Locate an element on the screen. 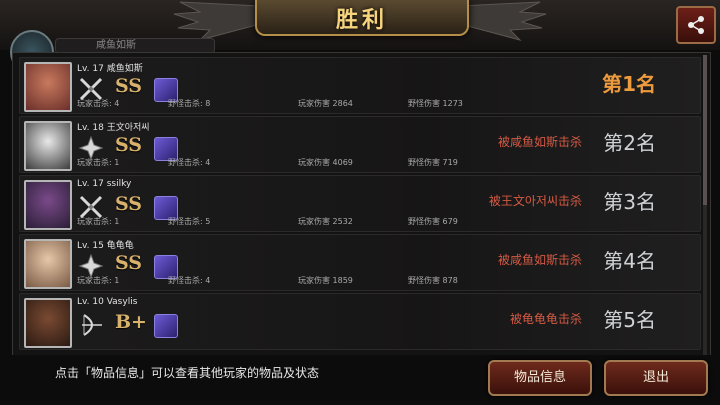 The width and height of the screenshot is (720, 405). rank-label: 第1名 is located at coordinates (629, 84).